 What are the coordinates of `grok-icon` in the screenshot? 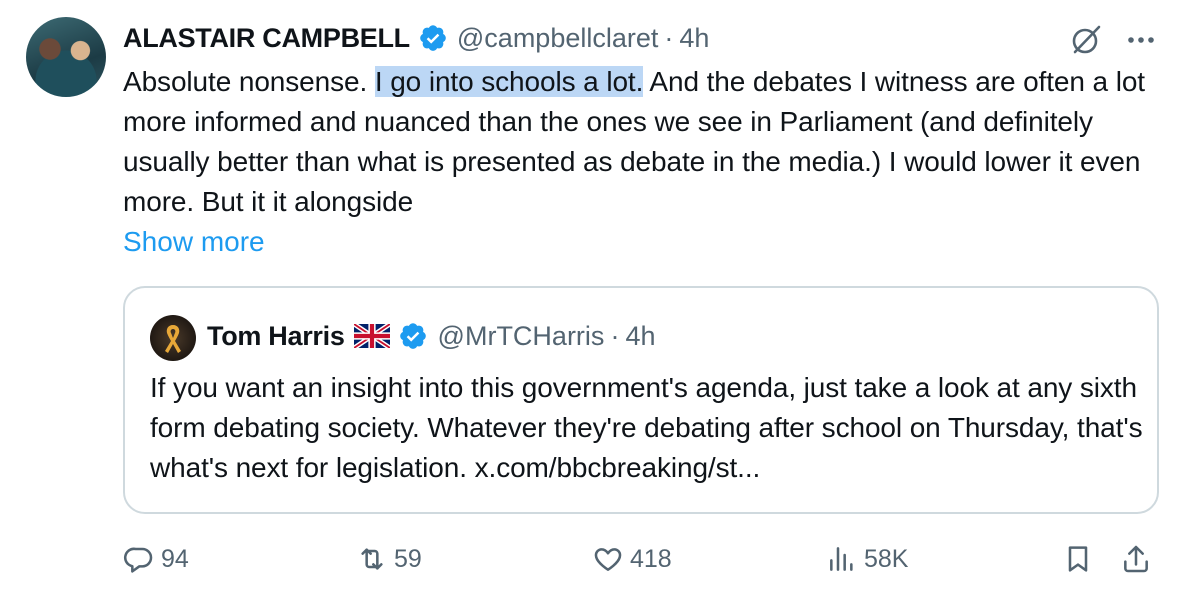 It's located at (1086, 40).